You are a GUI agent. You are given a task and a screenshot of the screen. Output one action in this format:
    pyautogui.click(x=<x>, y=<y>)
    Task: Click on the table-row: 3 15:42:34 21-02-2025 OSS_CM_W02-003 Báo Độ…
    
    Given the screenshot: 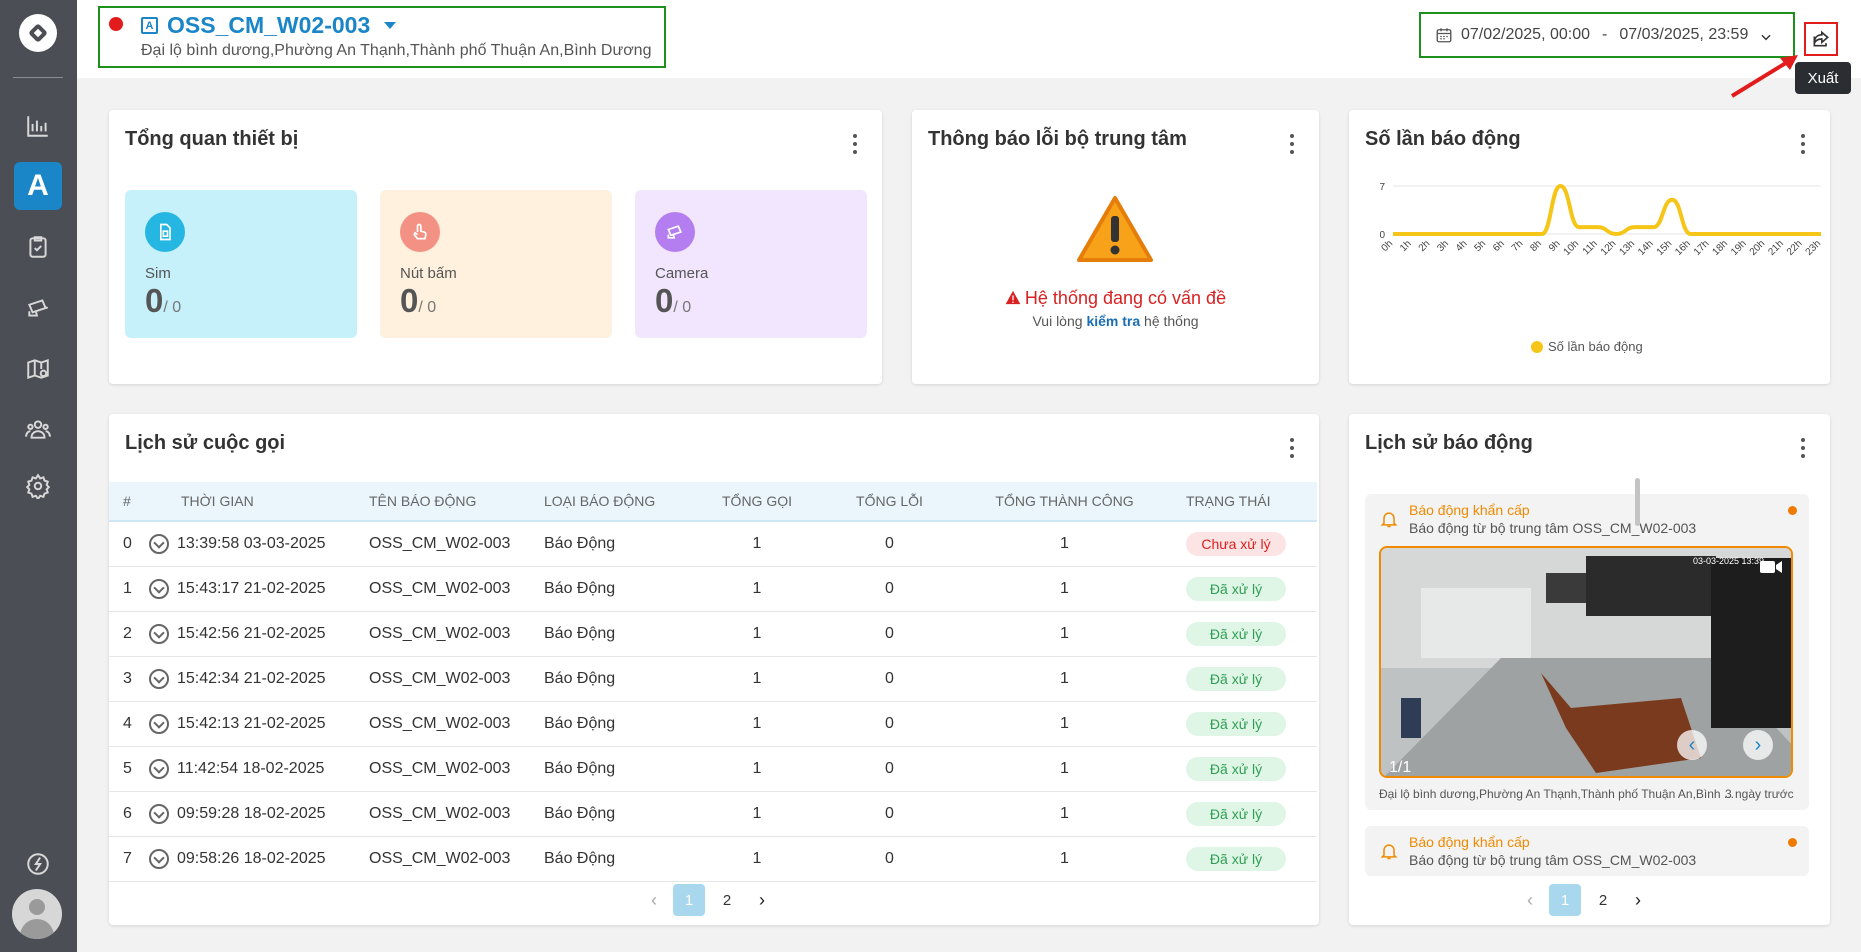 What is the action you would take?
    pyautogui.click(x=713, y=679)
    